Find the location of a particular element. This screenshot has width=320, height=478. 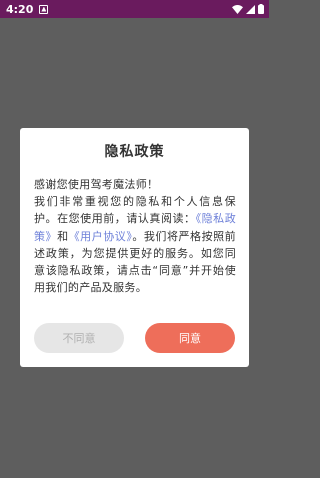

status-icons is located at coordinates (248, 9).